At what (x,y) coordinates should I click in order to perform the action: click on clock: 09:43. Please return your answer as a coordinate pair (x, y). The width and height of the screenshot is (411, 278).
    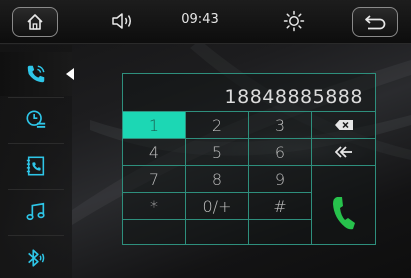
    Looking at the image, I should click on (200, 19).